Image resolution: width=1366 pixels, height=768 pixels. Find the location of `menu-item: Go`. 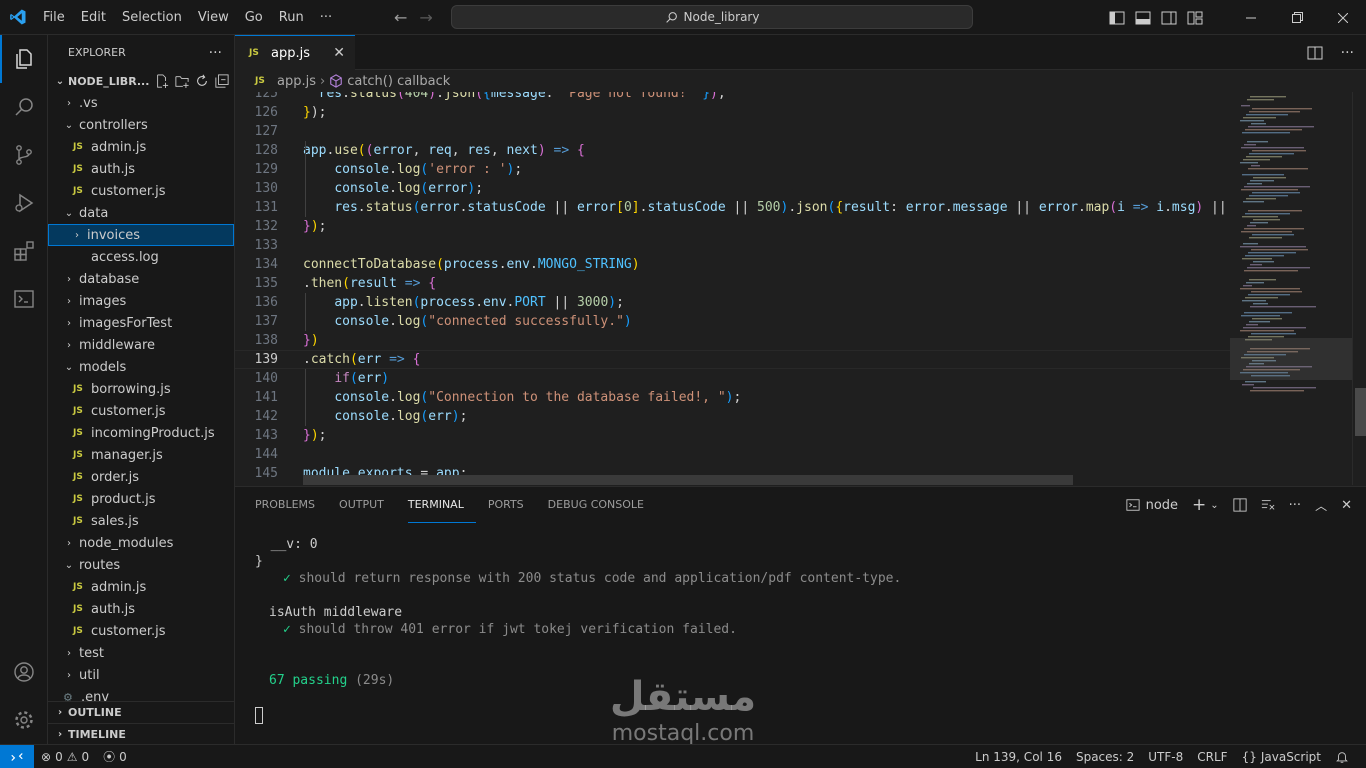

menu-item: Go is located at coordinates (254, 17).